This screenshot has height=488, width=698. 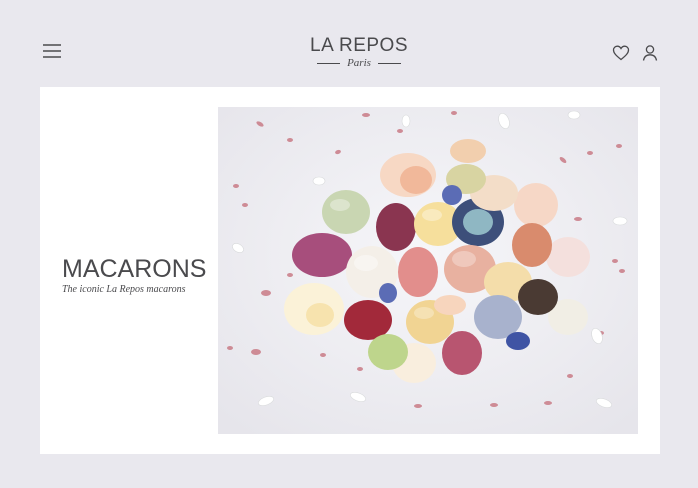 What do you see at coordinates (329, 63) in the screenshot?
I see `brand-rule-left` at bounding box center [329, 63].